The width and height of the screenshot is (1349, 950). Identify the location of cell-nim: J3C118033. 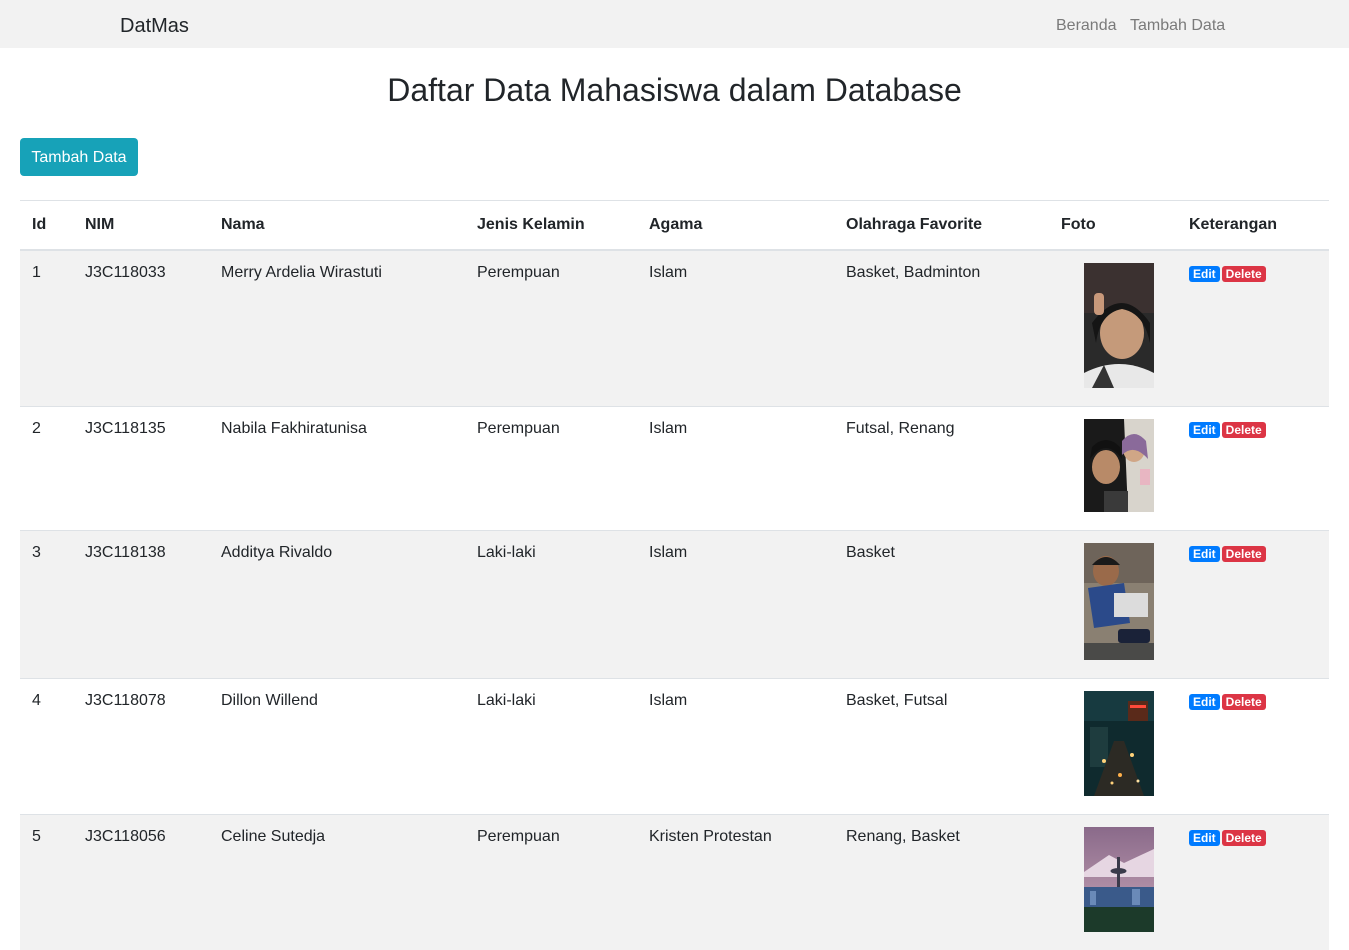
(141, 328).